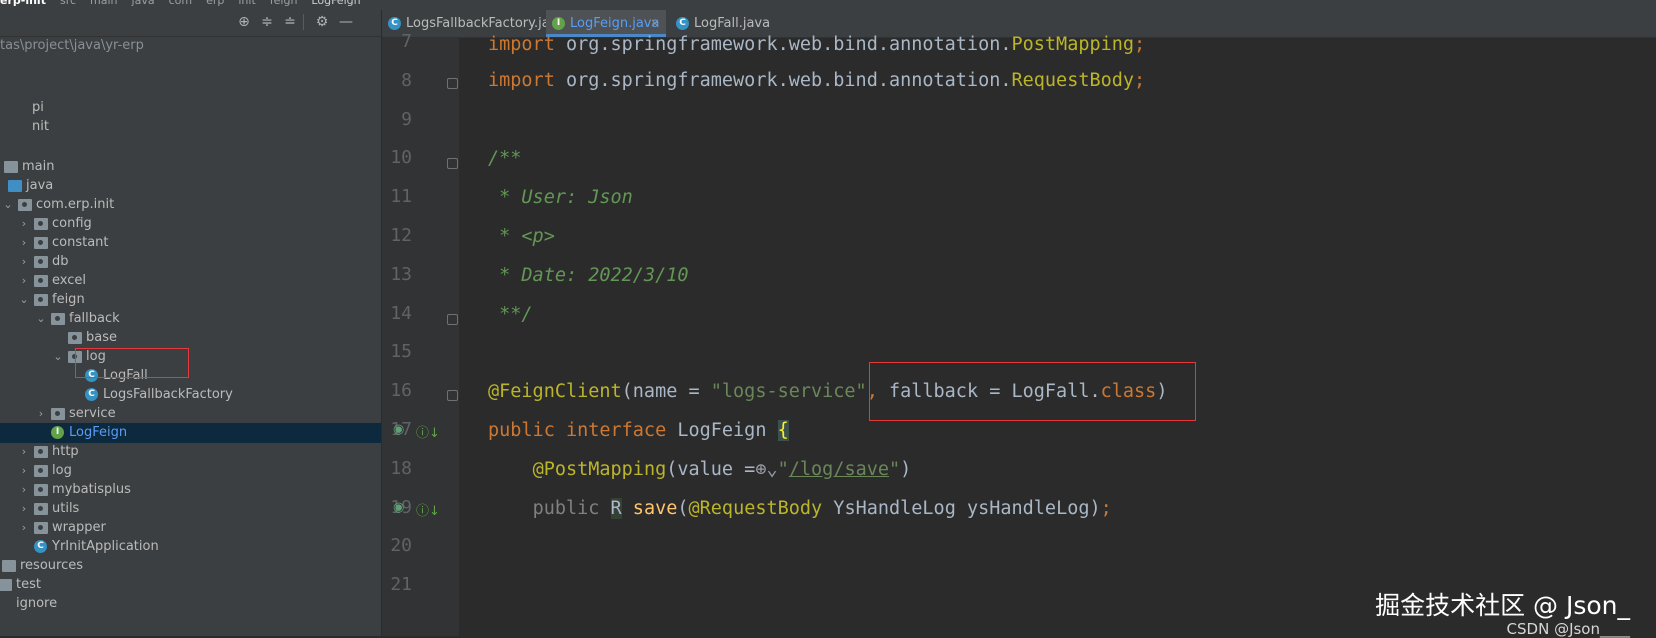  What do you see at coordinates (284, 3) in the screenshot?
I see `breadcrumb-item: feign` at bounding box center [284, 3].